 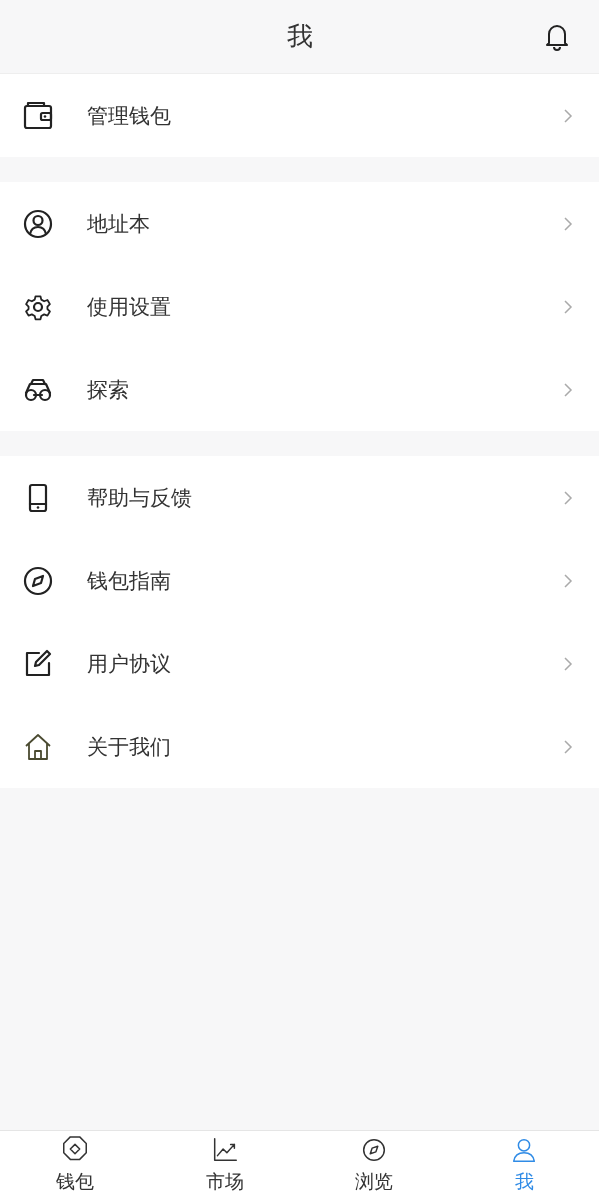 I want to click on menu-item: 钱包指南, so click(x=299, y=580).